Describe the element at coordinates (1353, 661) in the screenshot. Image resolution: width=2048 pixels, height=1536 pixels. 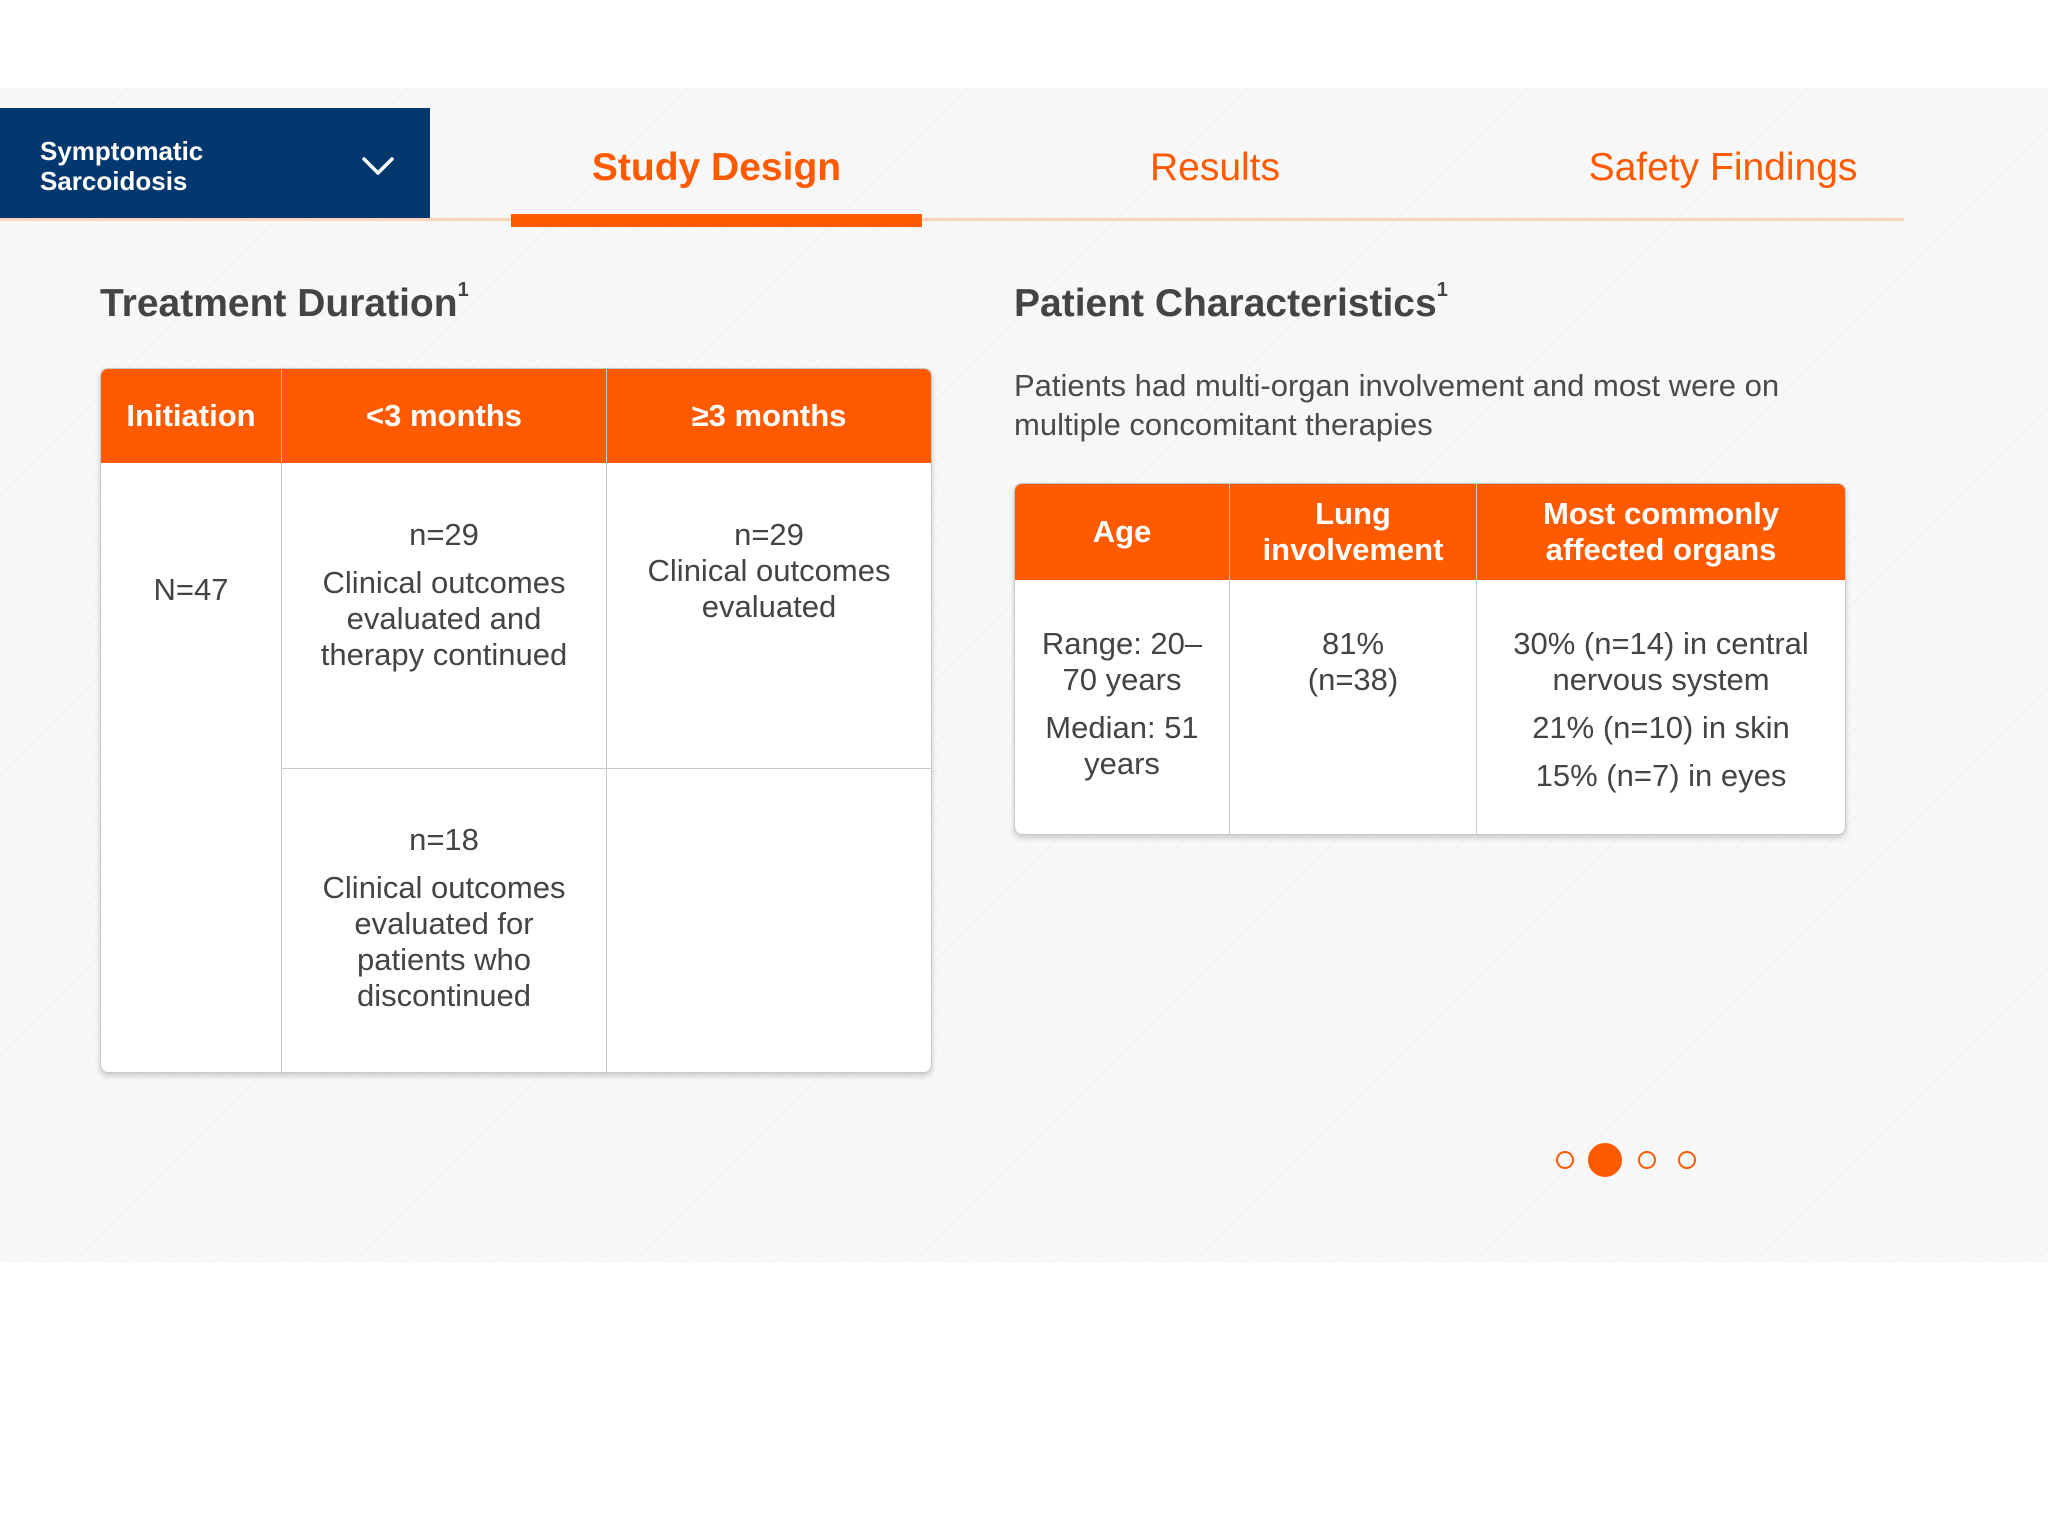
I see `lung-involvement-value: 81% (n=38)` at that location.